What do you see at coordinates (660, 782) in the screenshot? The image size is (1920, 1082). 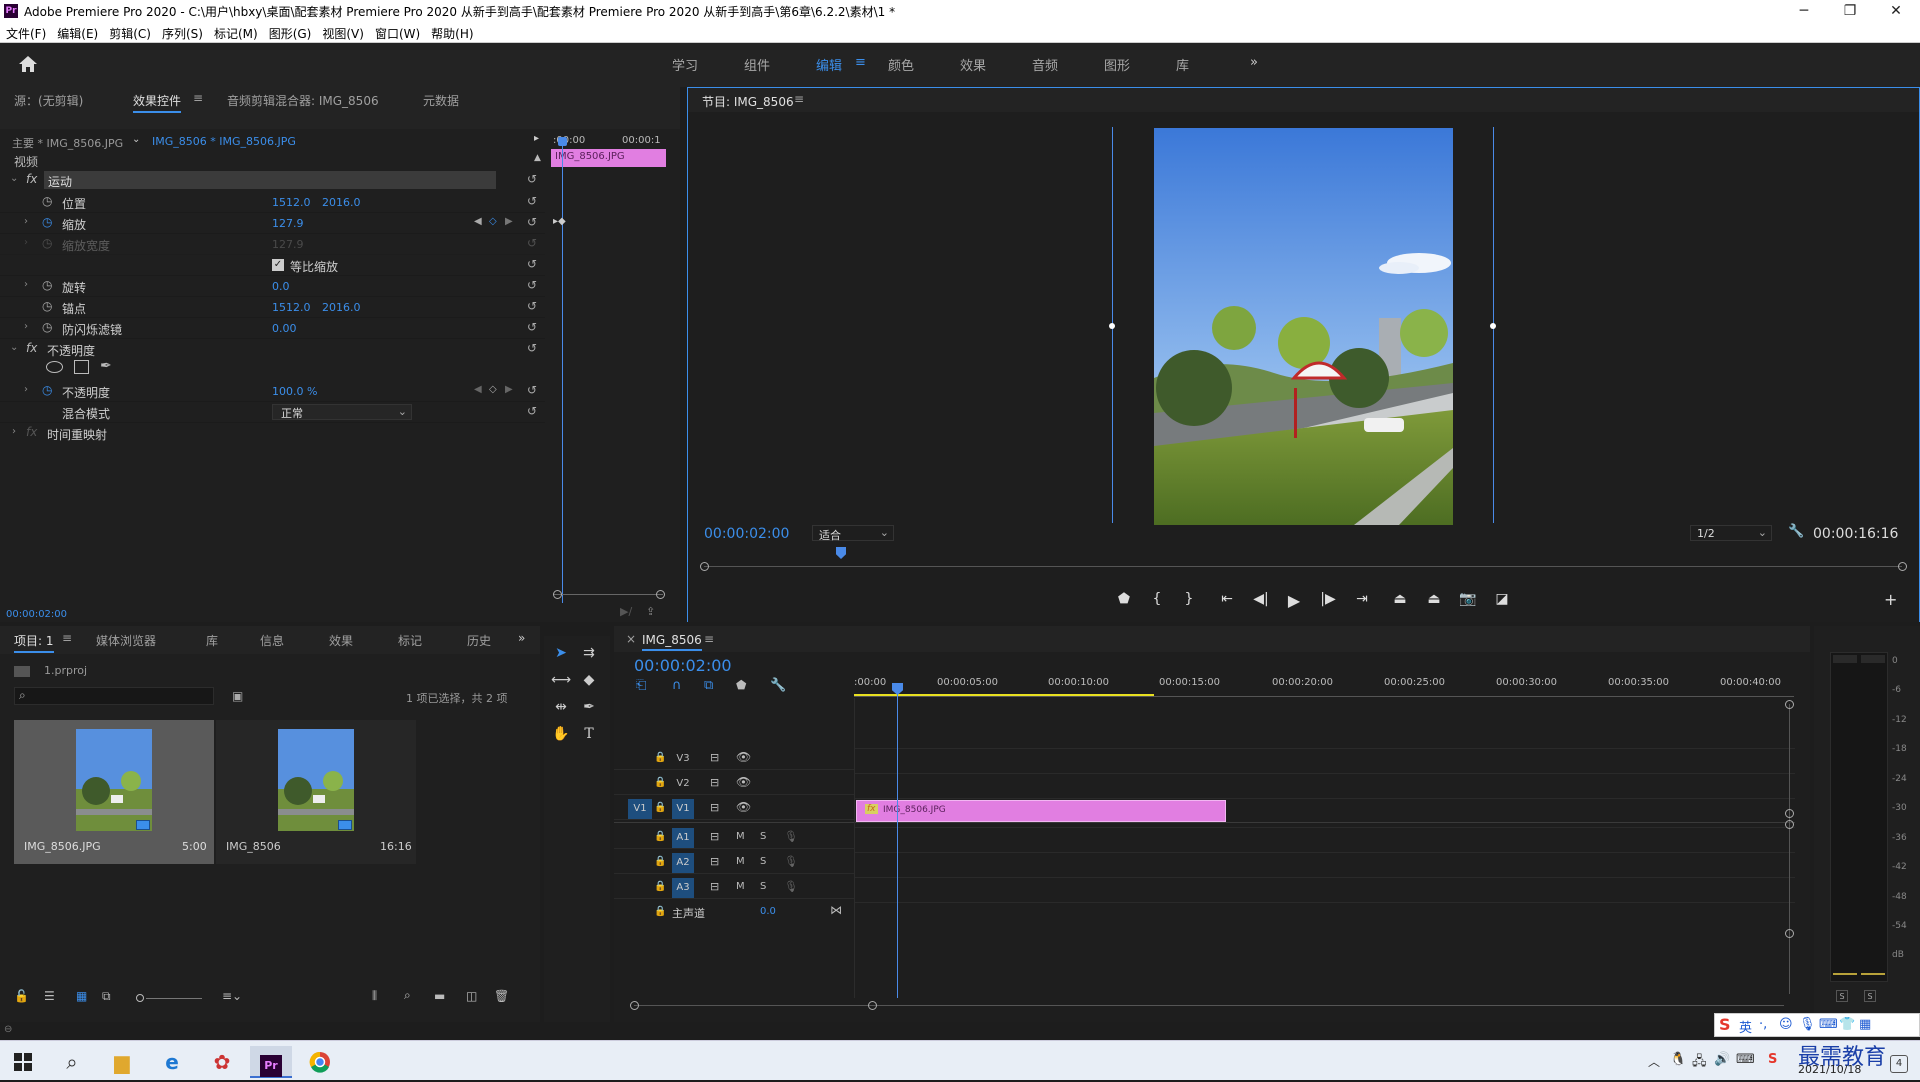 I see `v2-lock-icon: 🔒` at bounding box center [660, 782].